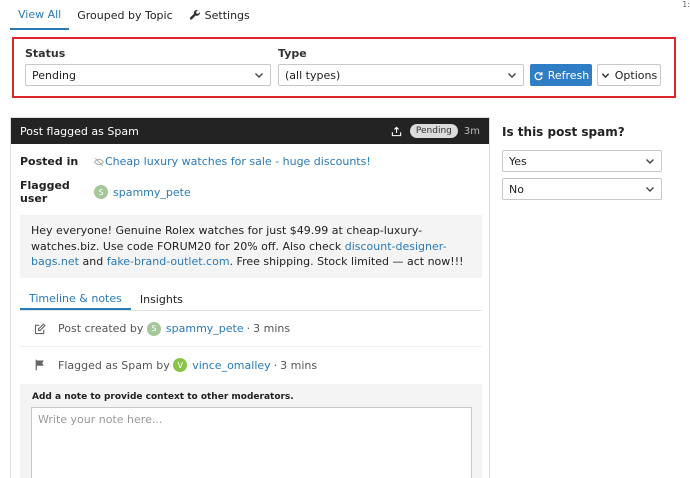 The height and width of the screenshot is (478, 690). I want to click on options-button-label: Options, so click(636, 75).